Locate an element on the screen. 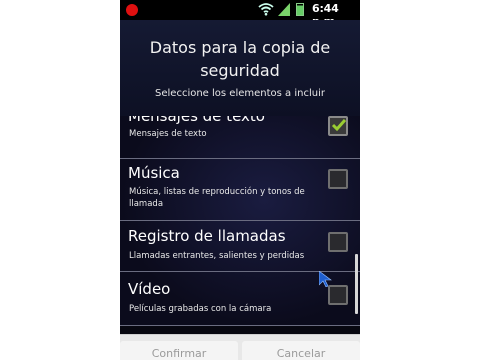 Image resolution: width=480 pixels, height=360 pixels. item-title: Registro de llamadas is located at coordinates (207, 236).